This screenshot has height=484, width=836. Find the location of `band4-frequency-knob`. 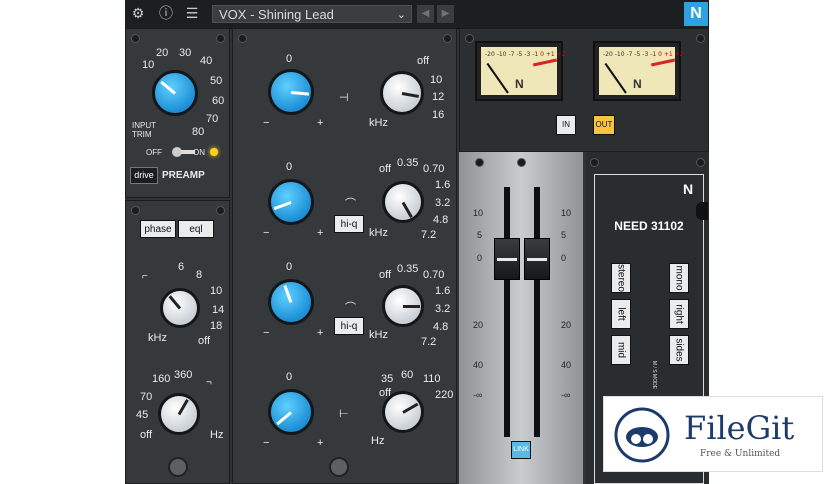

band4-frequency-knob is located at coordinates (403, 412).